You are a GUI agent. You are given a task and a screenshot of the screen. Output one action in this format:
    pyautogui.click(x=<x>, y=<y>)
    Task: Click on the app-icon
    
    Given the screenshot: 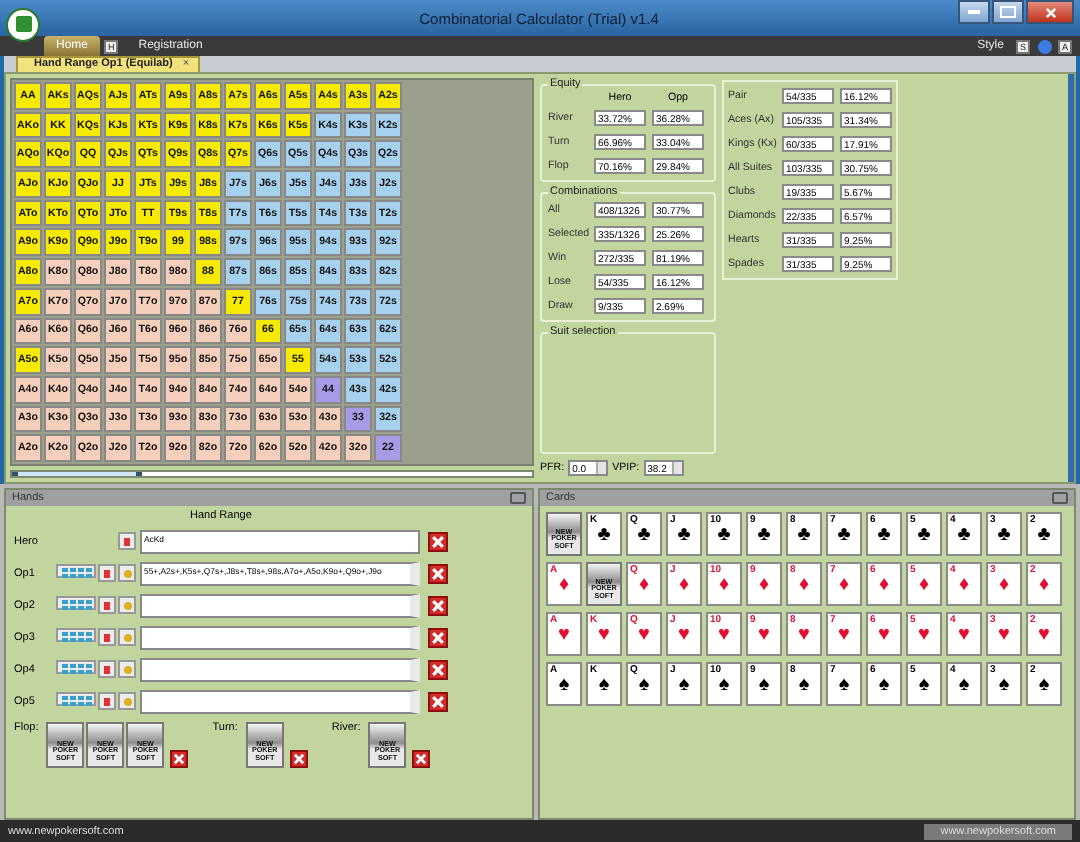 What is the action you would take?
    pyautogui.click(x=23, y=24)
    